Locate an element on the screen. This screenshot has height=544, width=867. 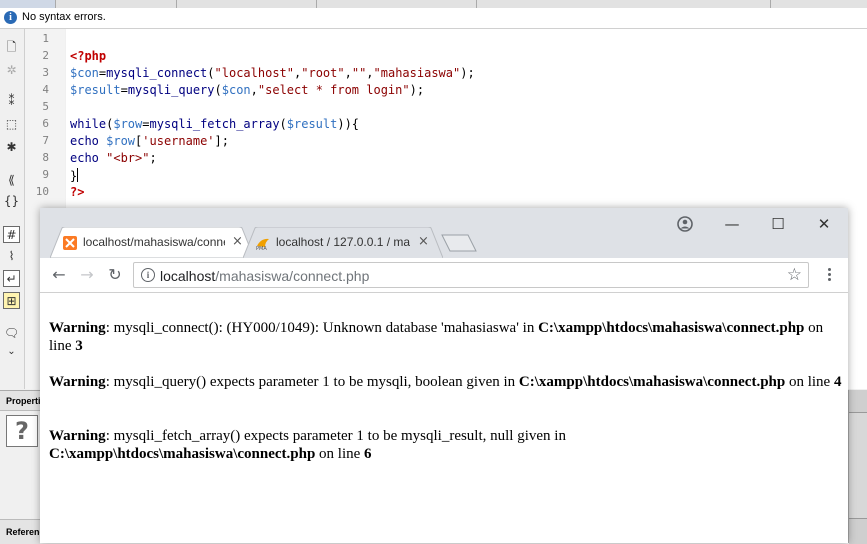
select-block-icon: ⬚ is located at coordinates (11, 124).